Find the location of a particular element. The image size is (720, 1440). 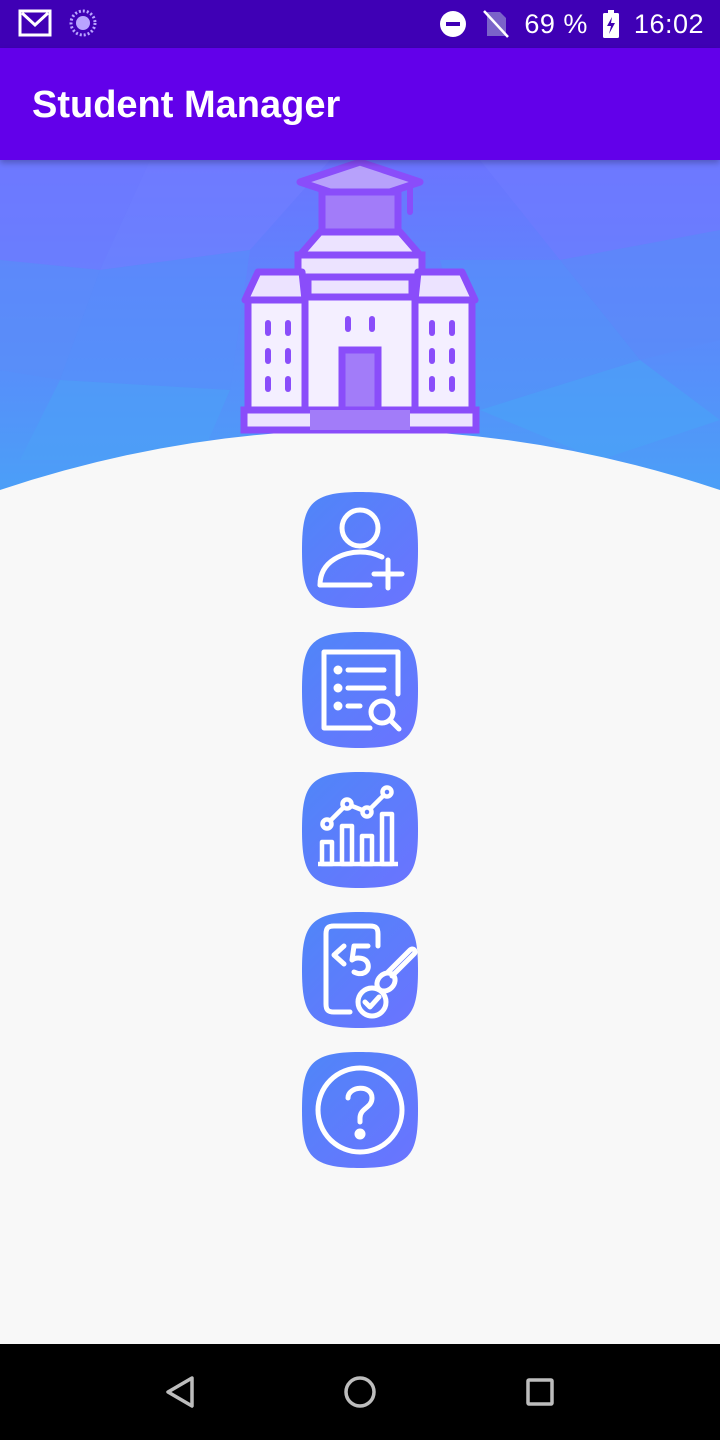

do-not-disturb-icon is located at coordinates (453, 24).